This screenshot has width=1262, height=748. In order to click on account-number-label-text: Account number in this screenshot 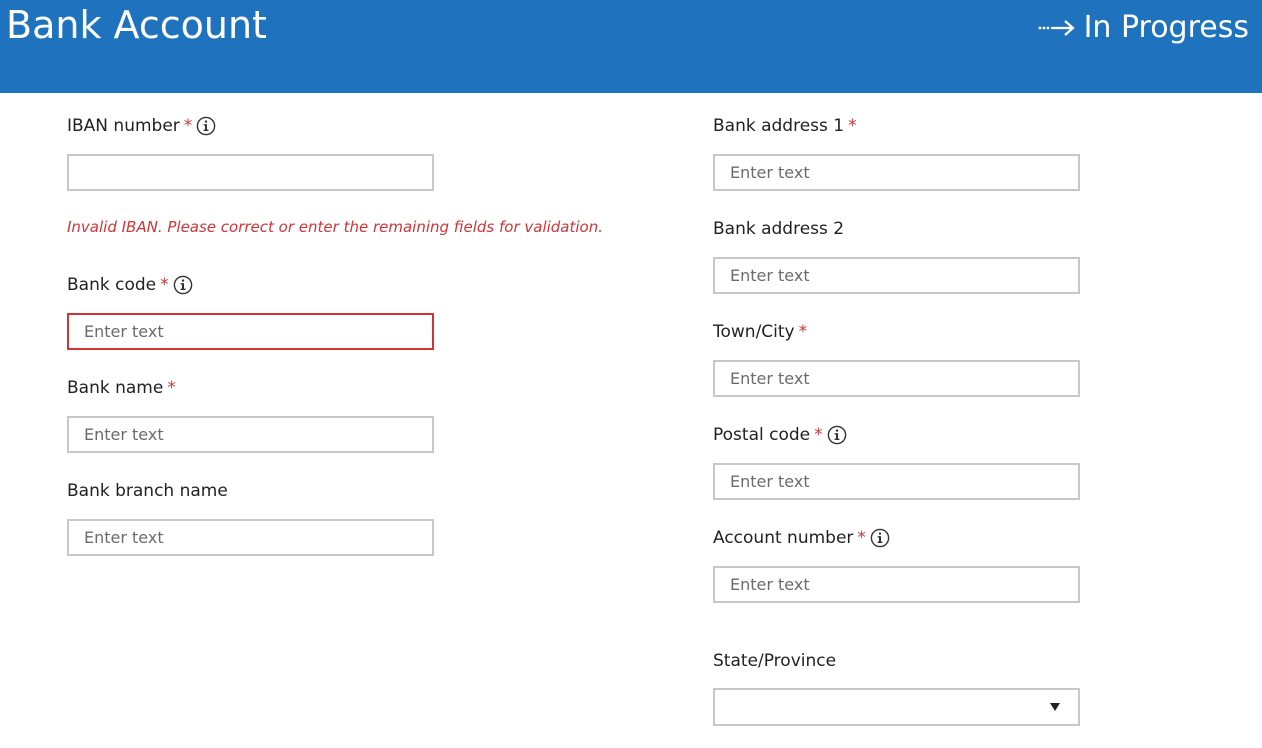, I will do `click(783, 538)`.